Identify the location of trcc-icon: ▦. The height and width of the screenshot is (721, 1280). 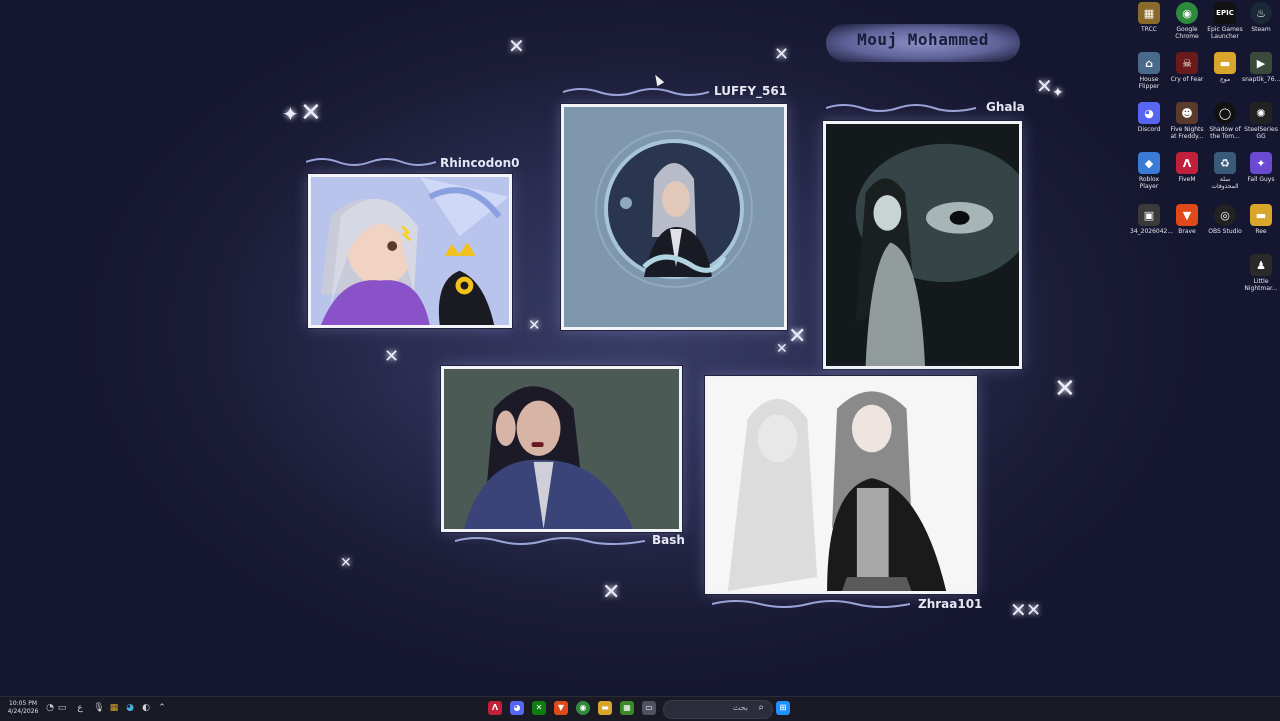
(1149, 13).